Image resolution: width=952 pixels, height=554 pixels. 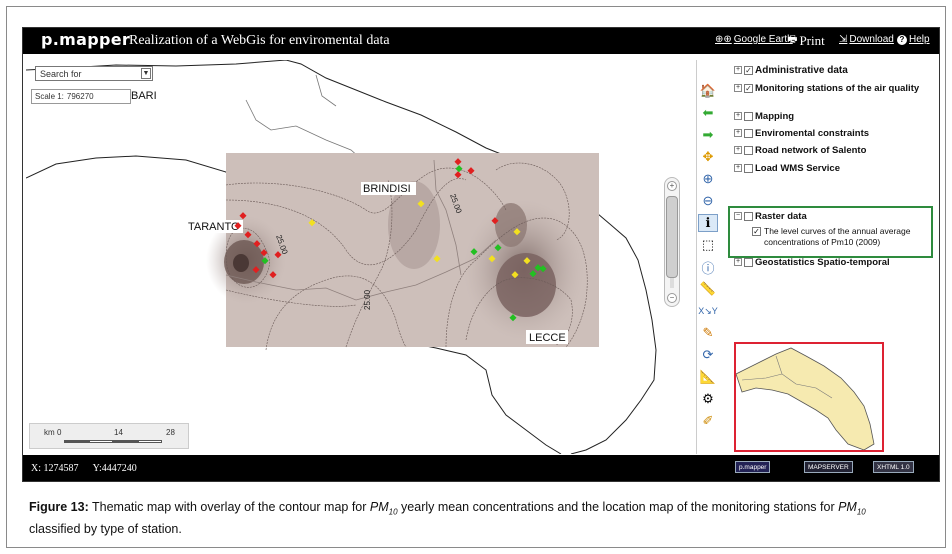 I want to click on contour-label: 25.00, so click(x=367, y=299).